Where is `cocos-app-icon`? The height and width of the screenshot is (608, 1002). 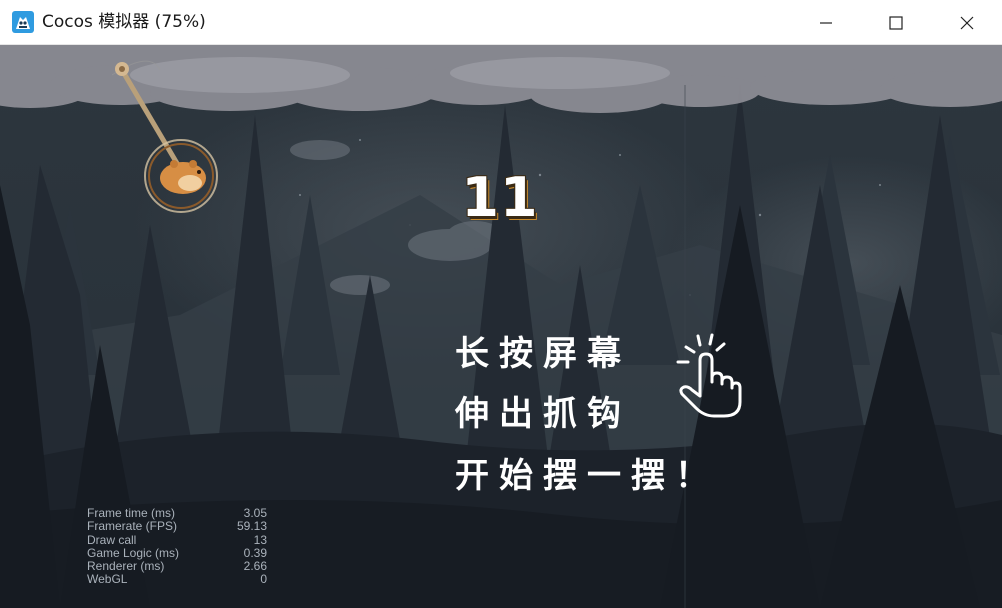 cocos-app-icon is located at coordinates (23, 22).